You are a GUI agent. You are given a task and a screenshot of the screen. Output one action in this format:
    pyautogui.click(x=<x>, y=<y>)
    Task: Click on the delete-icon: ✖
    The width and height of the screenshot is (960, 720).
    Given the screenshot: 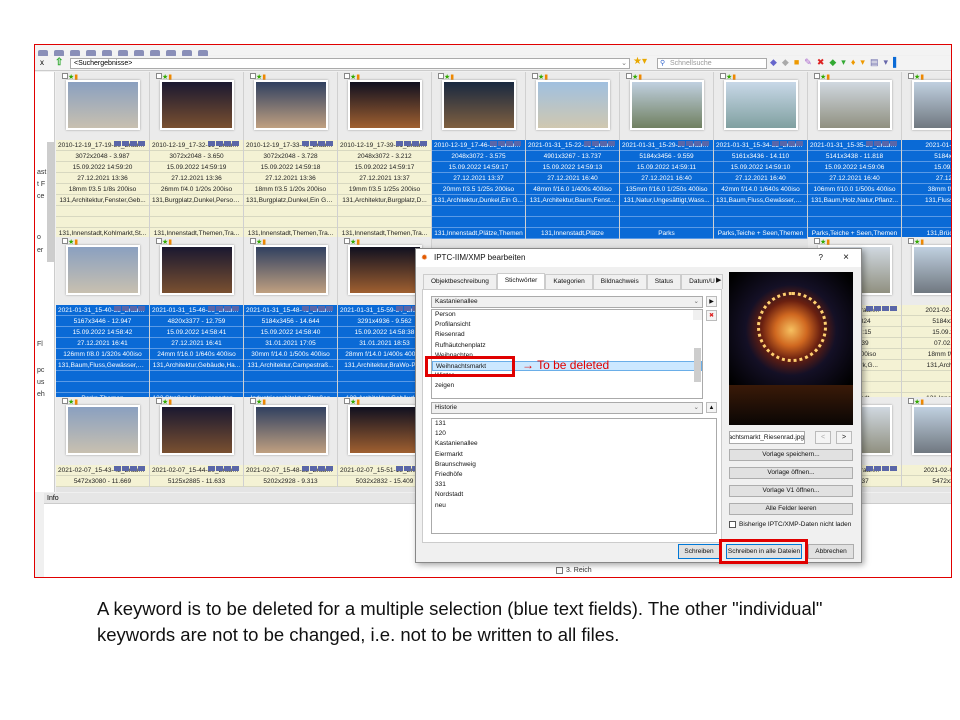 What is the action you would take?
    pyautogui.click(x=823, y=62)
    